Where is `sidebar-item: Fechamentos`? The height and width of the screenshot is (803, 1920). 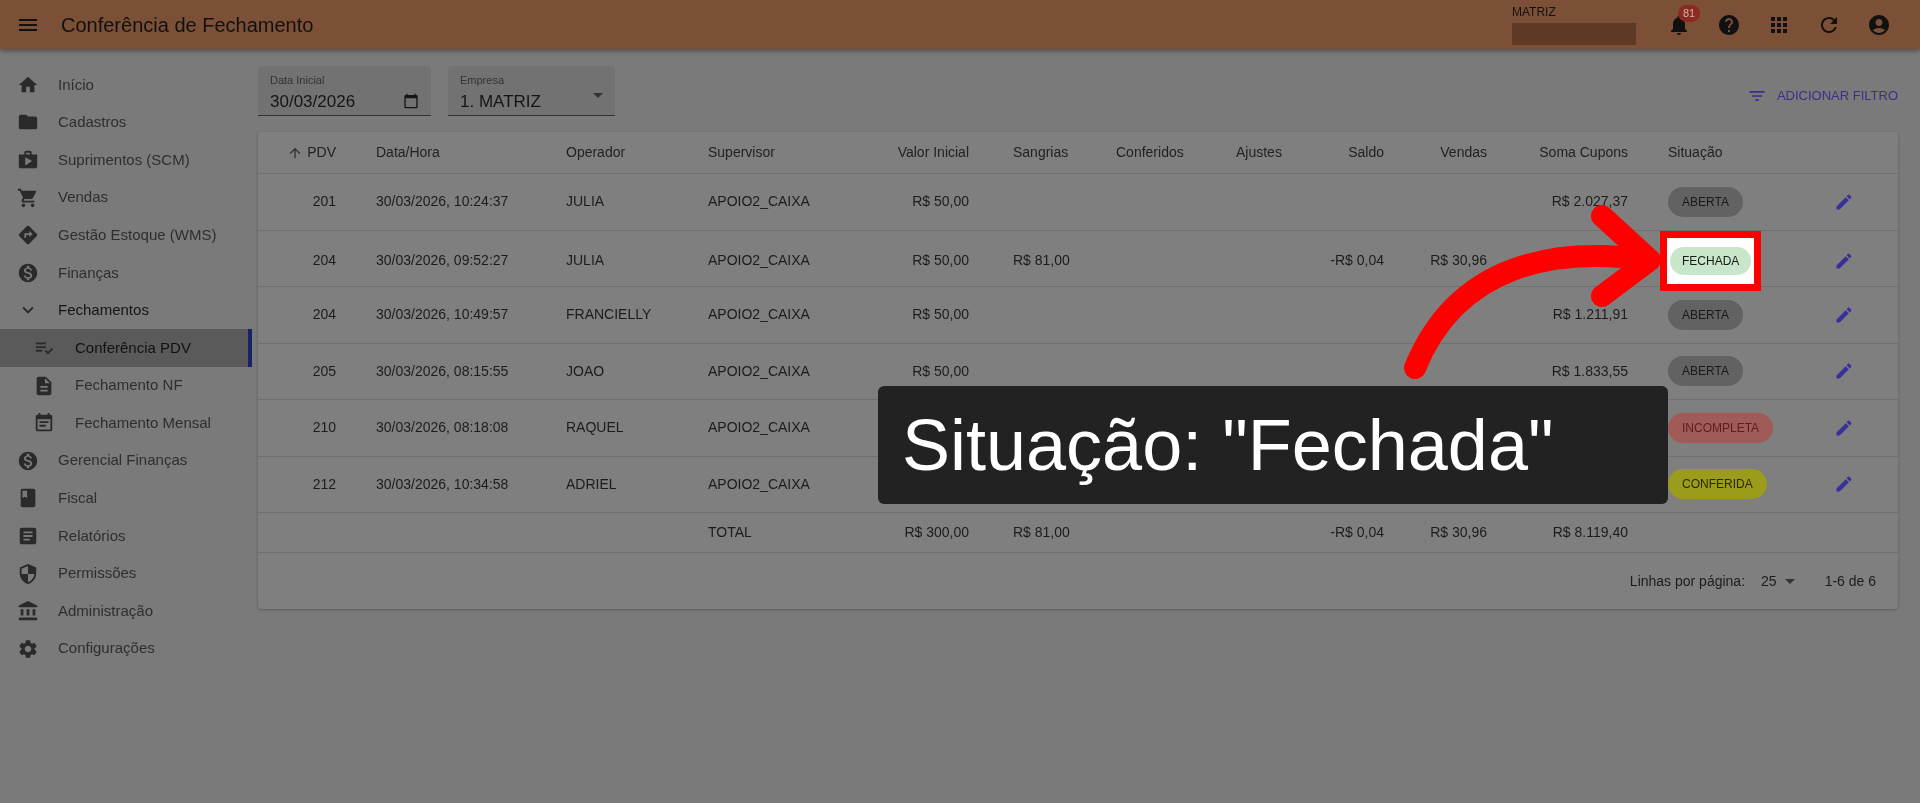 sidebar-item: Fechamentos is located at coordinates (126, 310).